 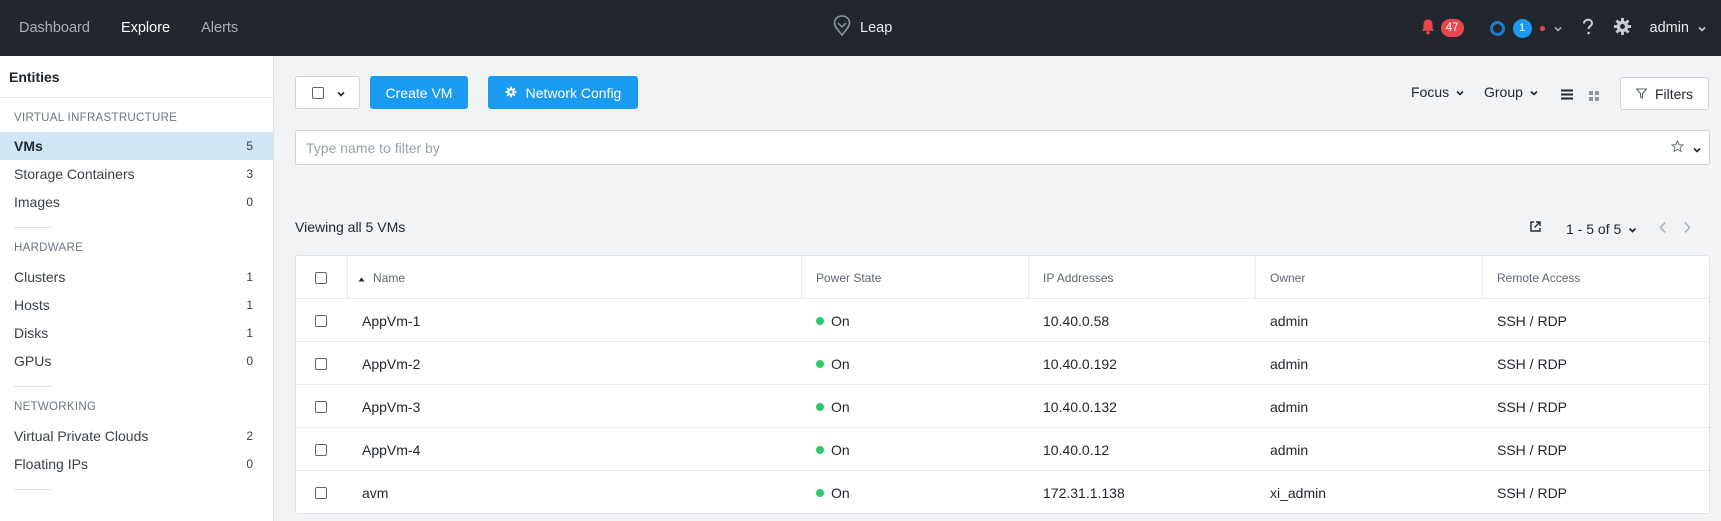 I want to click on previous-page-icon, so click(x=1663, y=229).